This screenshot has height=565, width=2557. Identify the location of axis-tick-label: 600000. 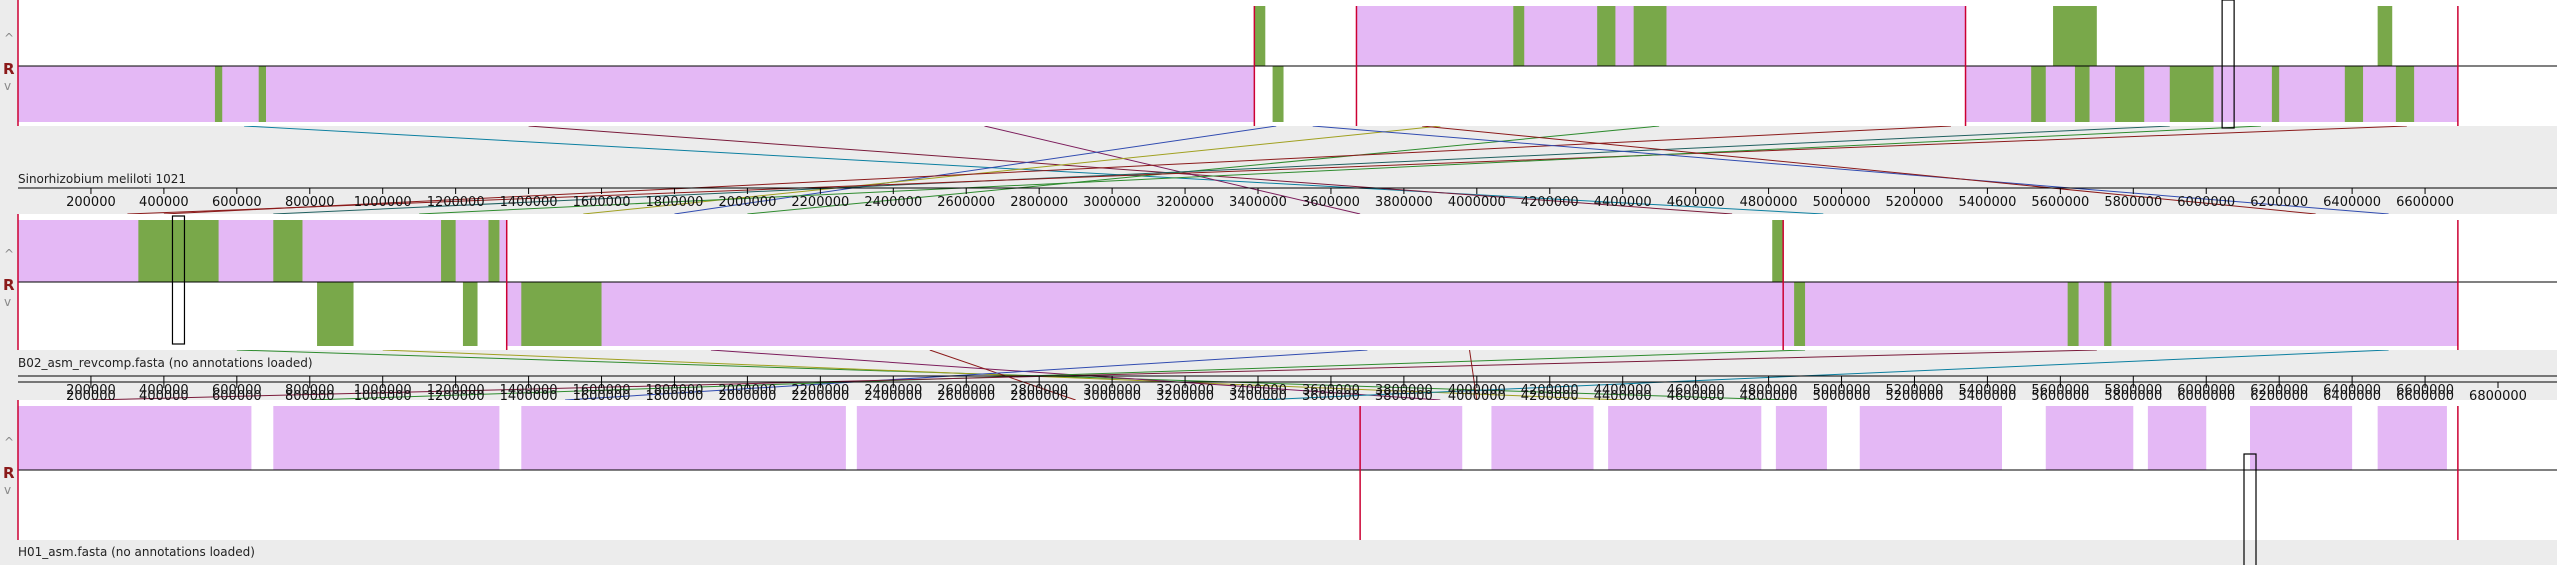
(237, 396).